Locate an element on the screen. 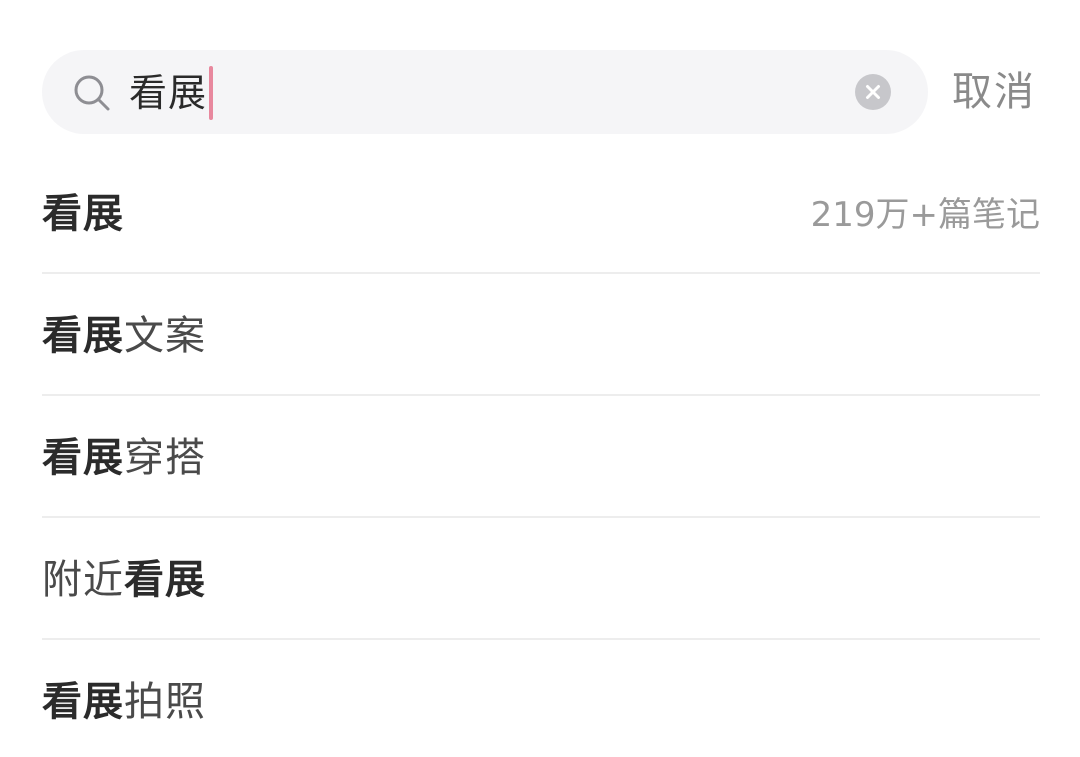  suggestion-item: 看展文案 is located at coordinates (541, 335).